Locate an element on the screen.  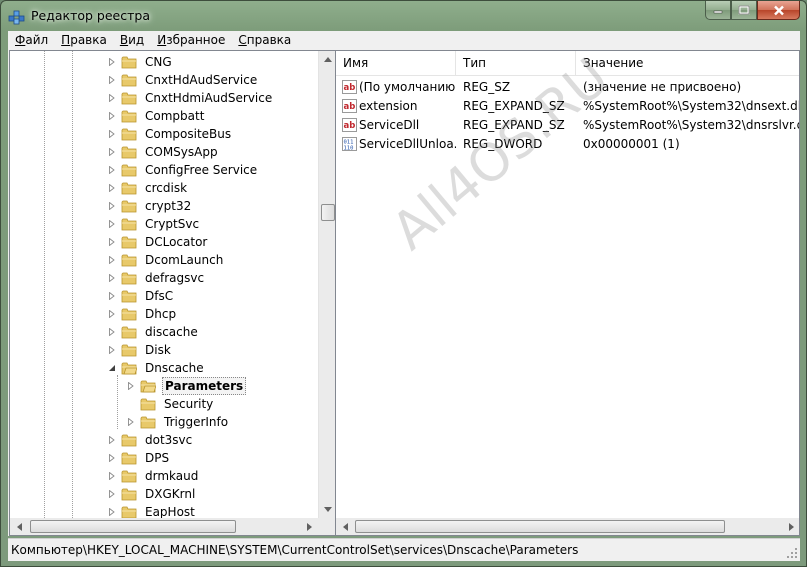
tree-item: Parameters is located at coordinates (186, 386).